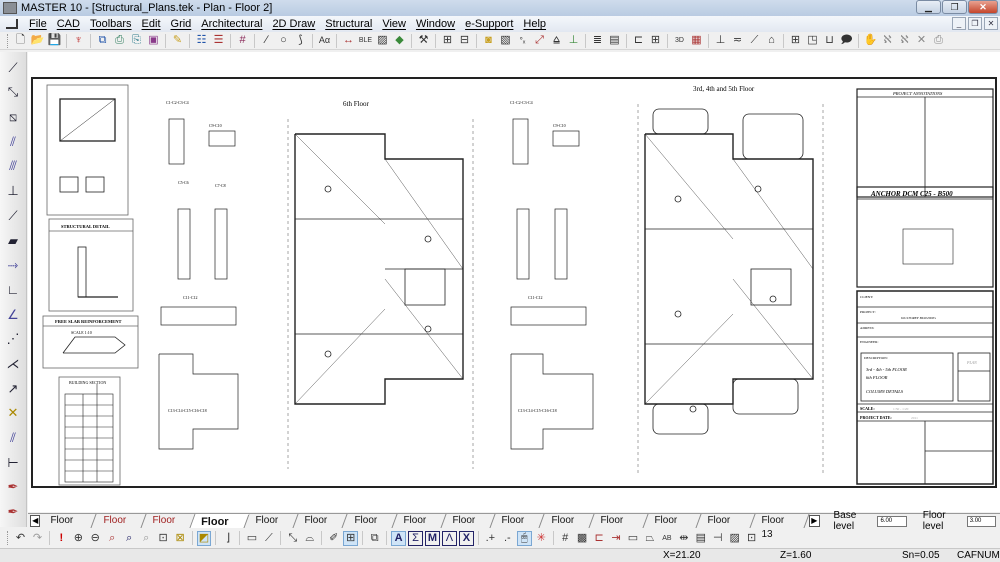 This screenshot has height=562, width=1000. I want to click on column-snap-icon: ⊣, so click(717, 538).